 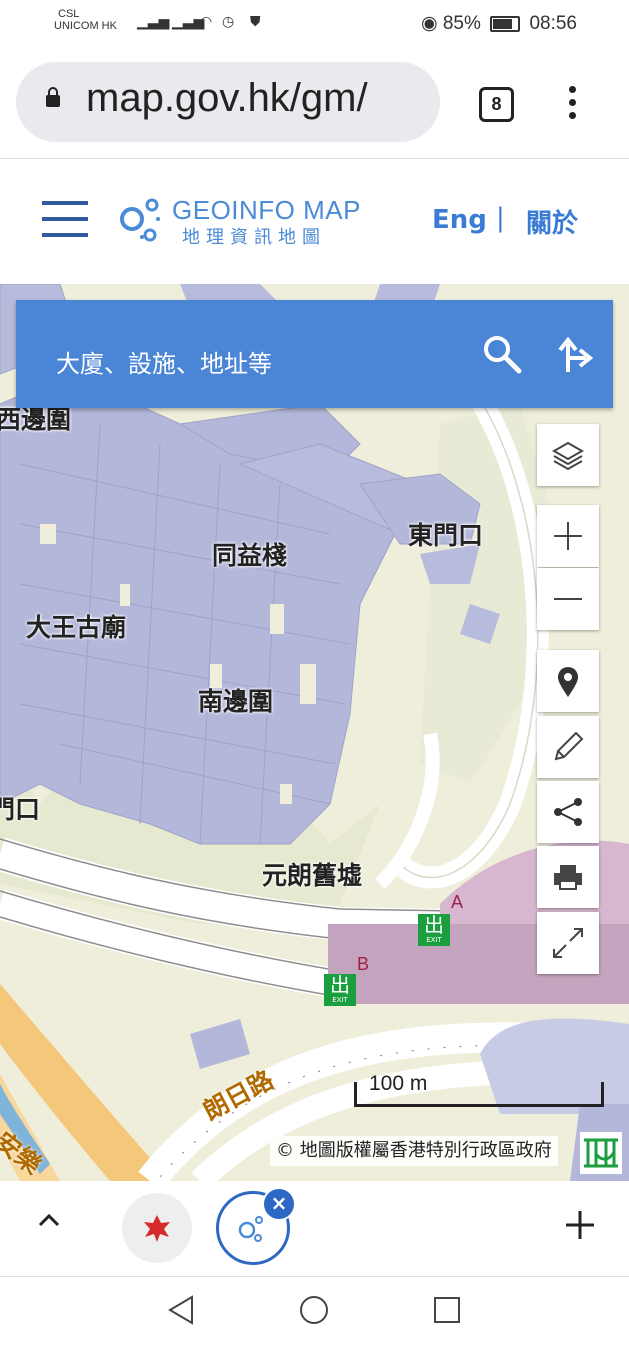 I want to click on location-pin-icon, so click(x=568, y=682).